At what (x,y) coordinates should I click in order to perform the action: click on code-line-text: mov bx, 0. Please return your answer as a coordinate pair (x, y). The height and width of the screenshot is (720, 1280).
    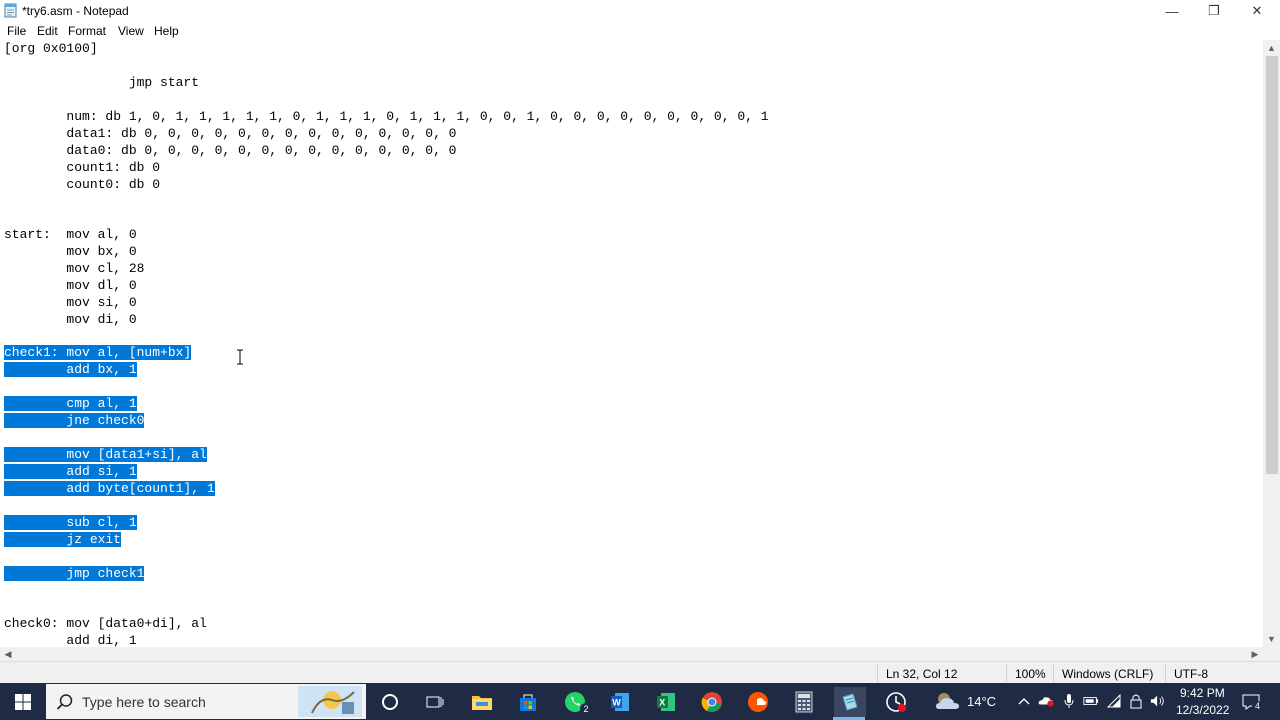
    Looking at the image, I should click on (70, 251).